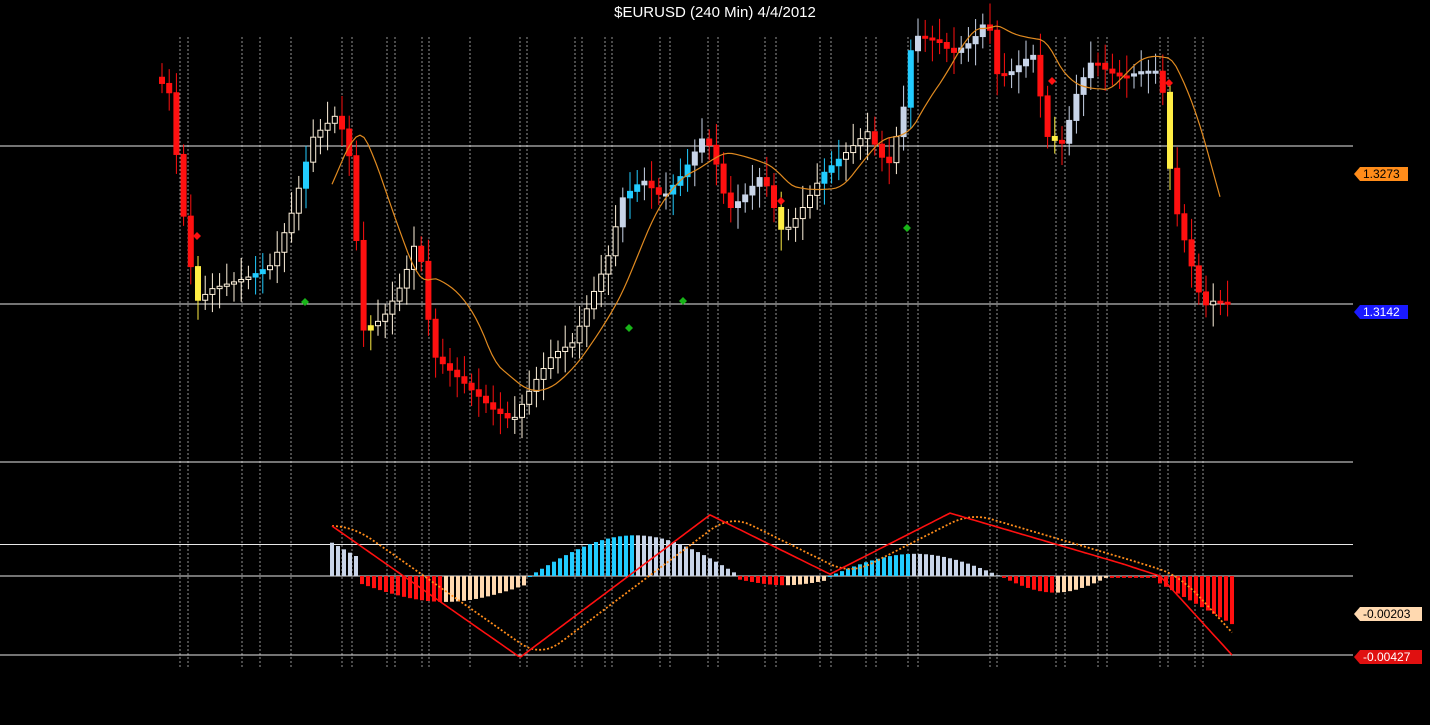 Image resolution: width=1430 pixels, height=725 pixels. I want to click on buy-signal-diamond, so click(305, 302).